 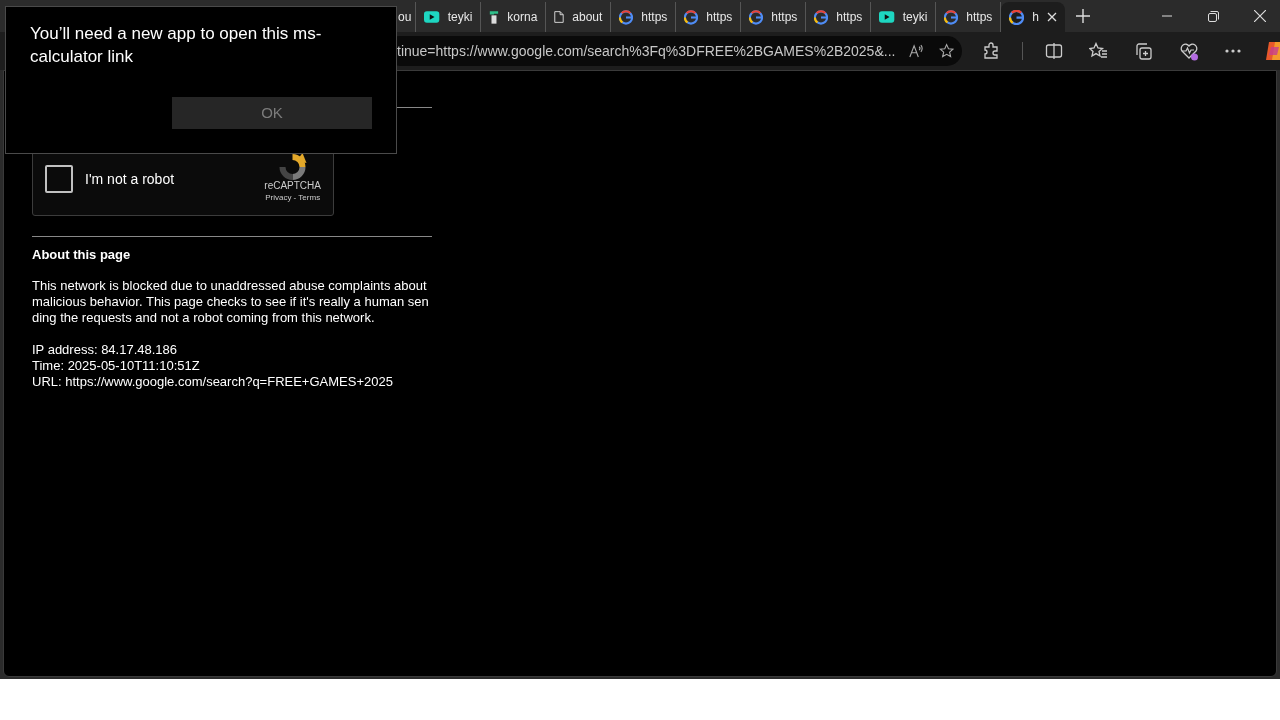 I want to click on time-text: Time: 2025-05-10T11:10:51Z, so click(x=116, y=366).